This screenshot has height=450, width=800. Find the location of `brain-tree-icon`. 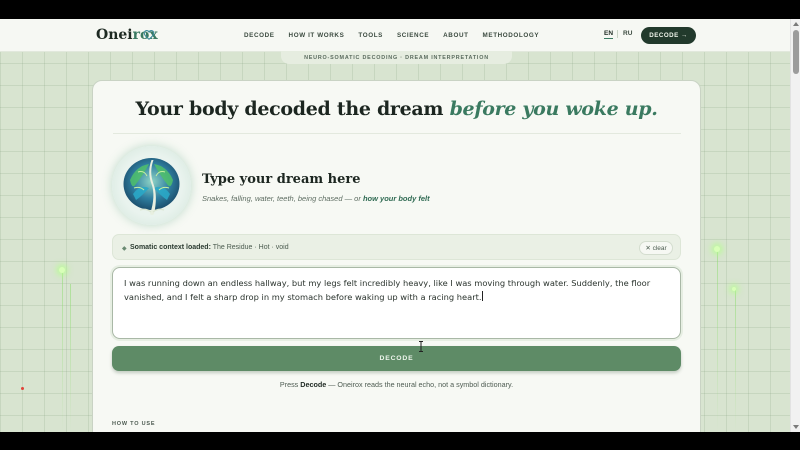

brain-tree-icon is located at coordinates (151, 186).